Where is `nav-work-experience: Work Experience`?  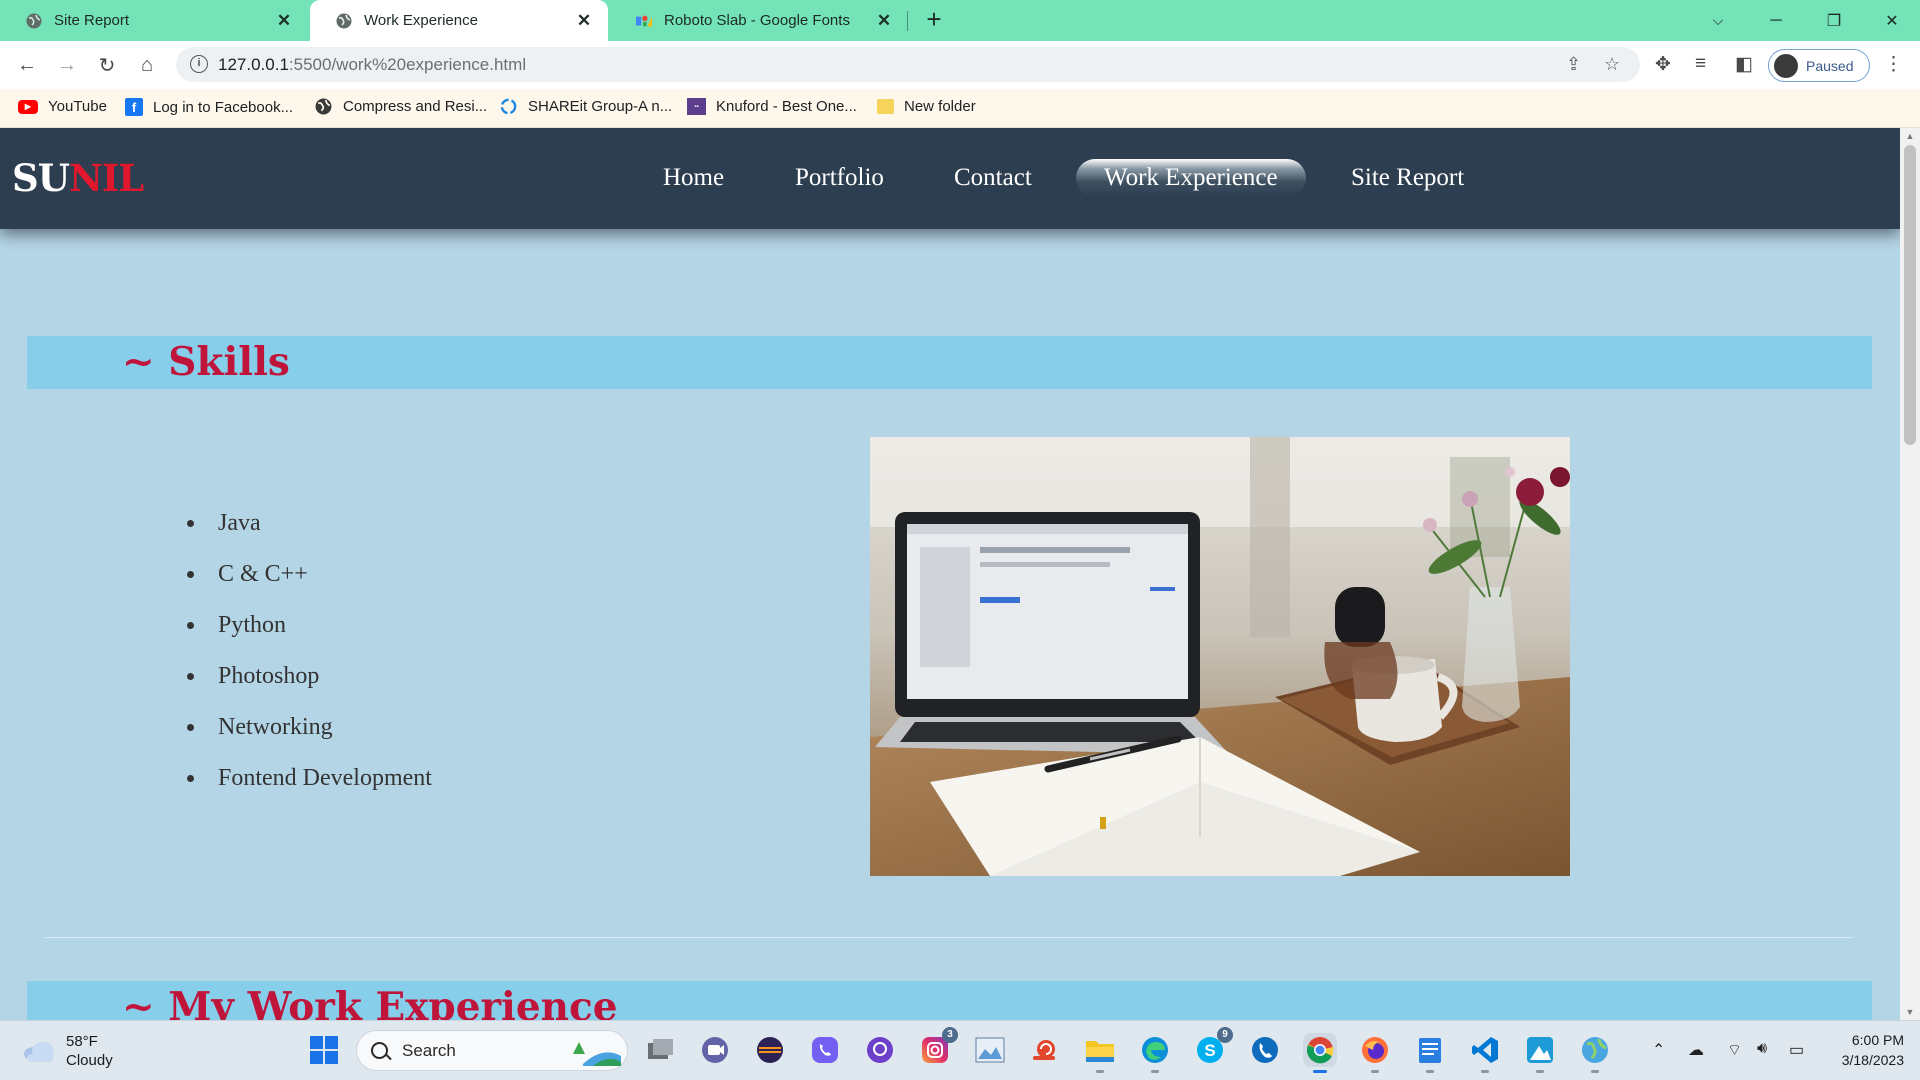 nav-work-experience: Work Experience is located at coordinates (1191, 178).